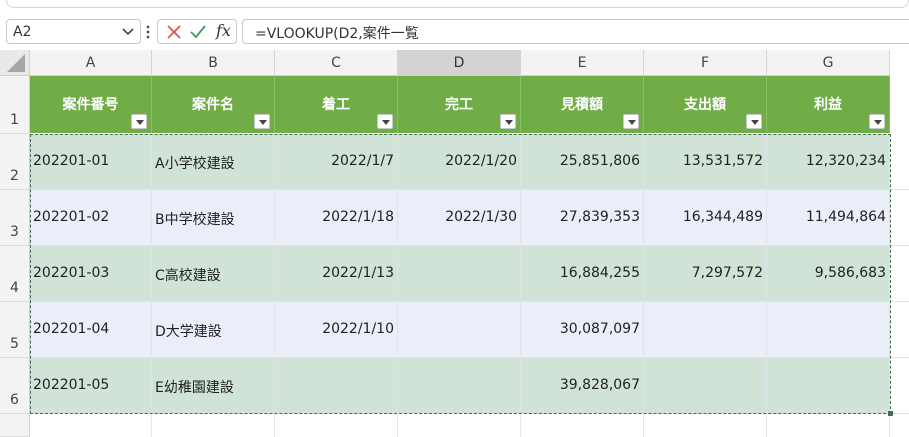 This screenshot has width=909, height=437. What do you see at coordinates (599, 385) in the screenshot?
I see `cell-value: 39,828,067` at bounding box center [599, 385].